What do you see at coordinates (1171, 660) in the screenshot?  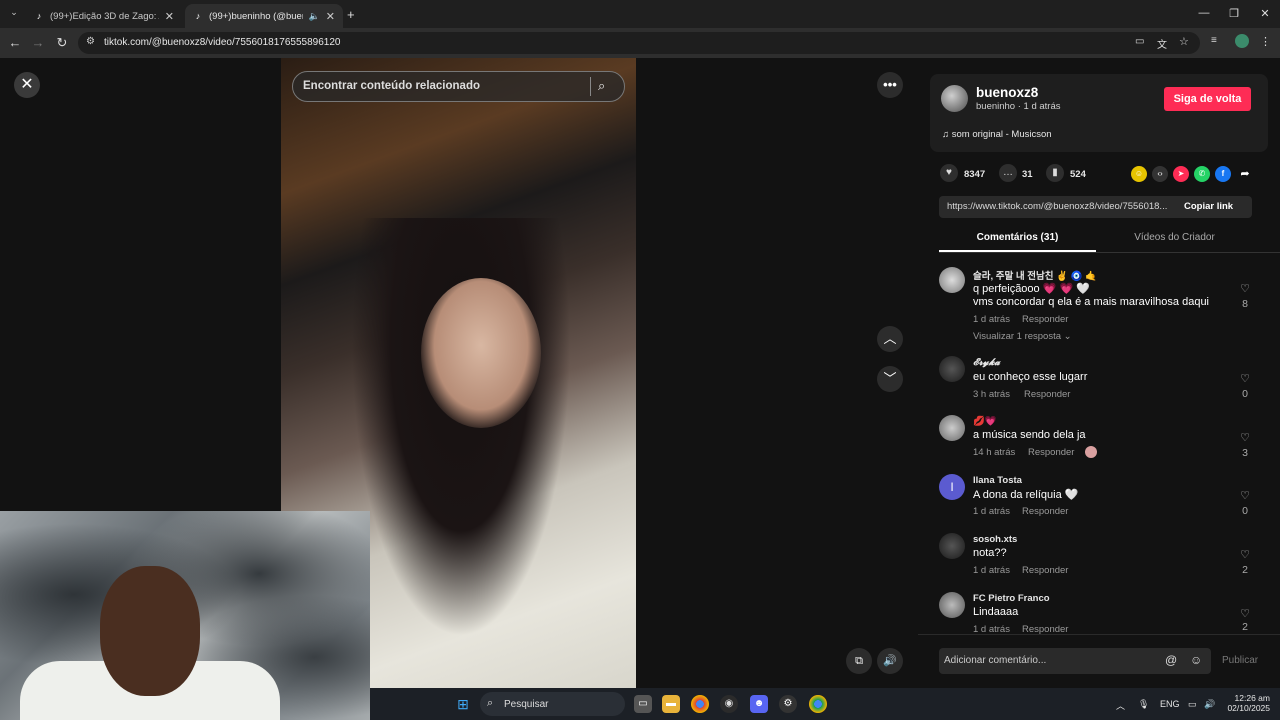 I see `mention-icon: @` at bounding box center [1171, 660].